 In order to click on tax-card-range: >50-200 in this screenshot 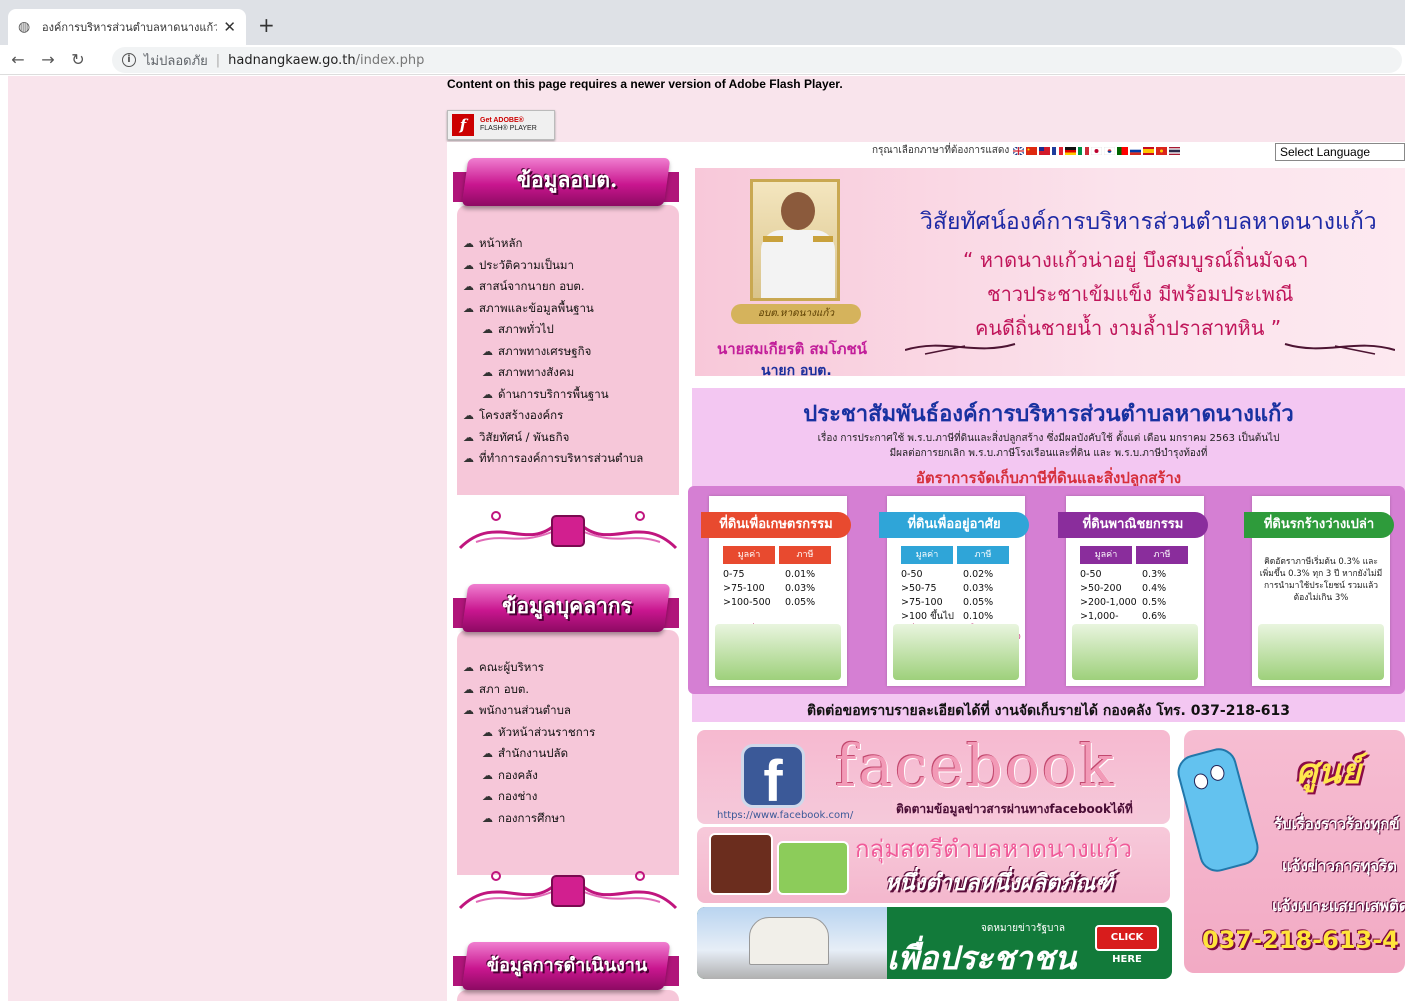, I will do `click(1101, 588)`.